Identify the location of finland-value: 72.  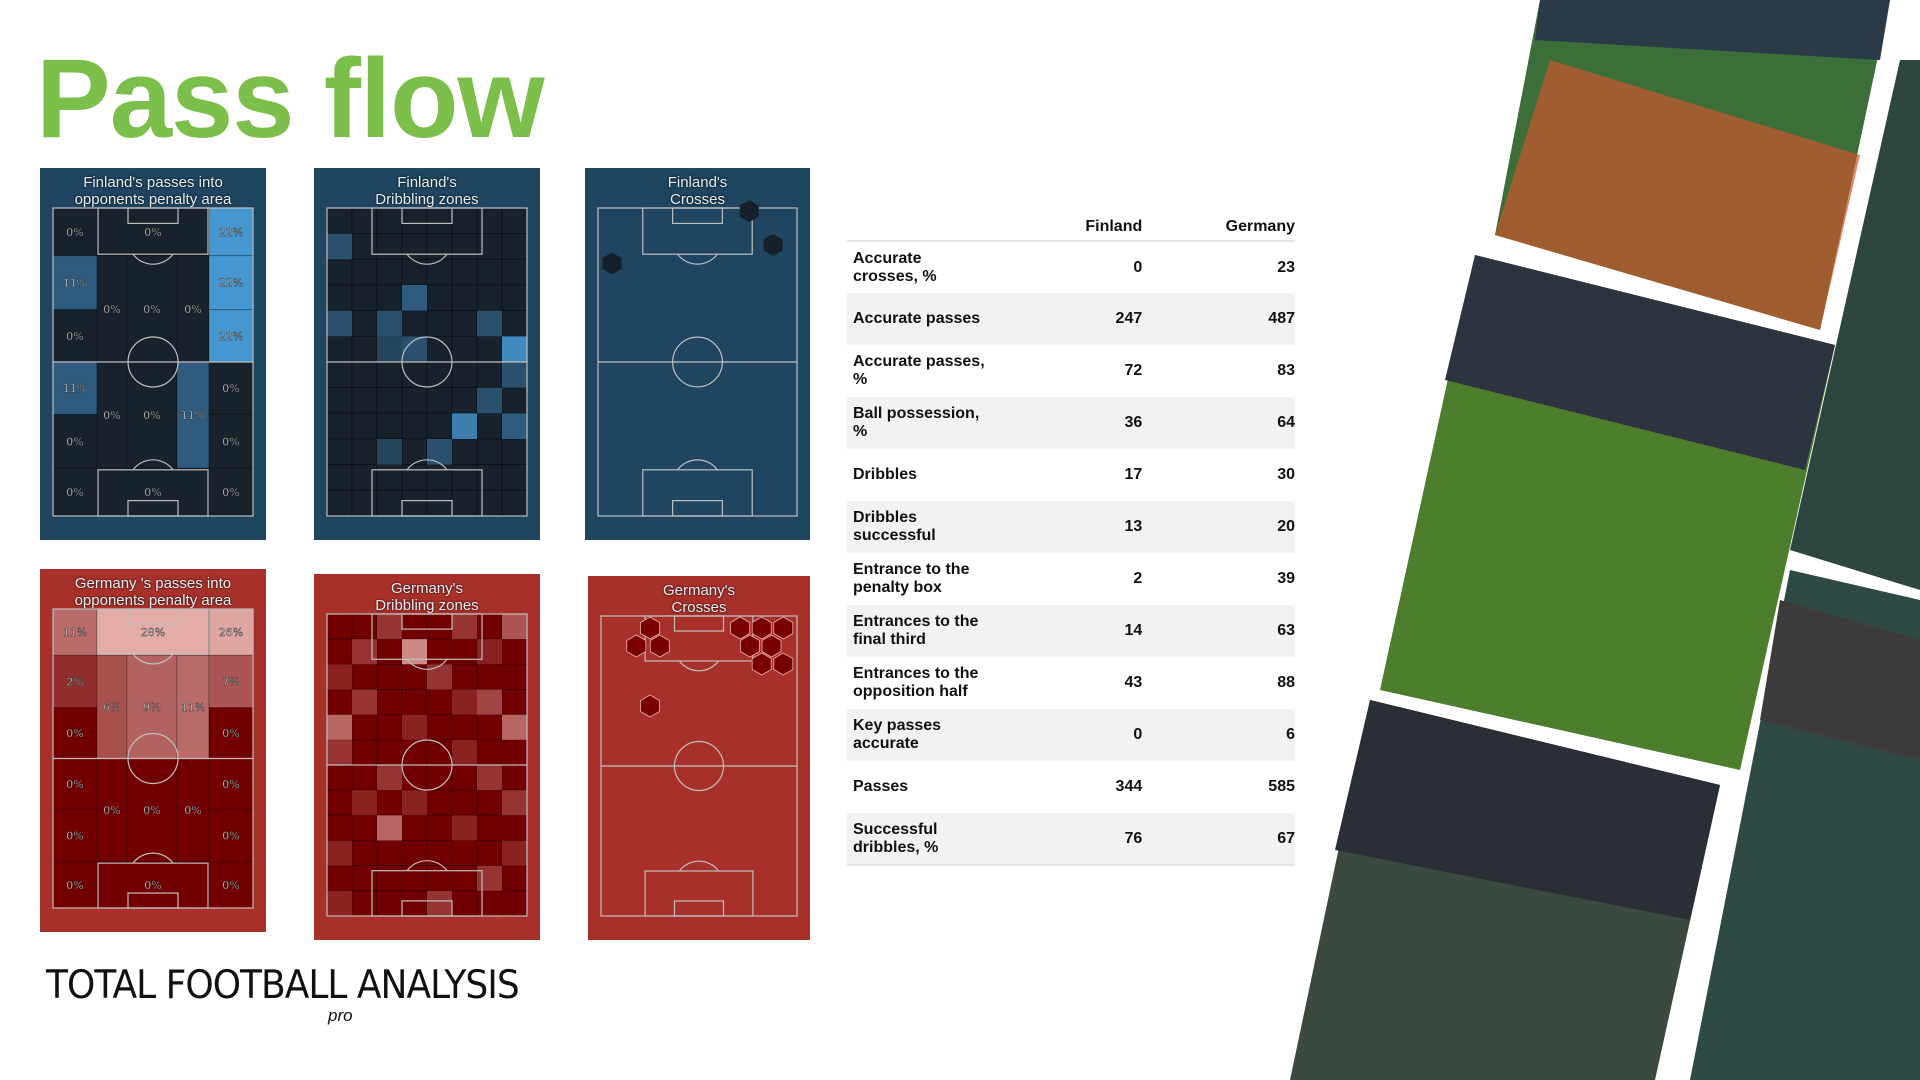
(1133, 370).